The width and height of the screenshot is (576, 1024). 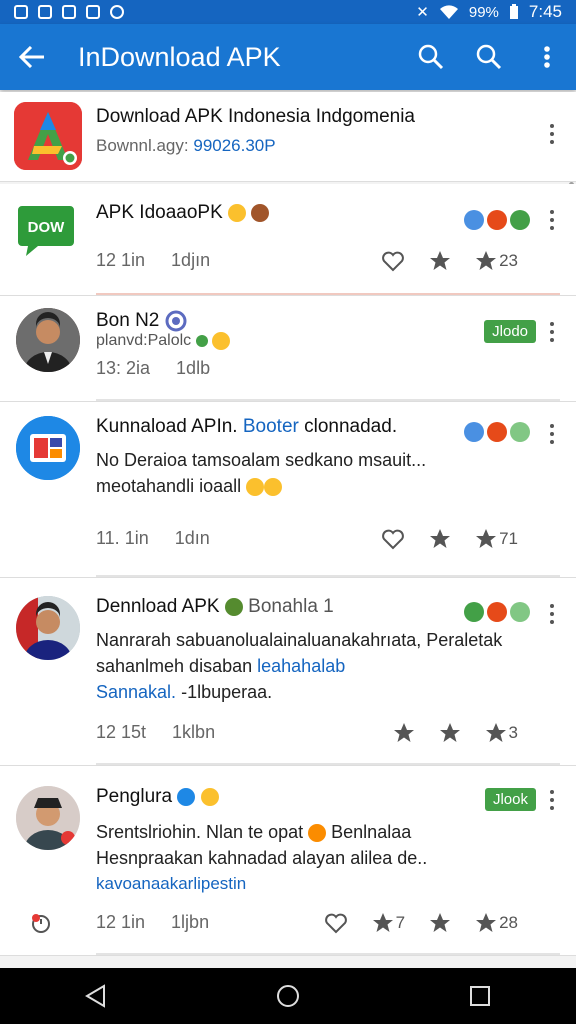 What do you see at coordinates (510, 799) in the screenshot?
I see `download-button: Jlook` at bounding box center [510, 799].